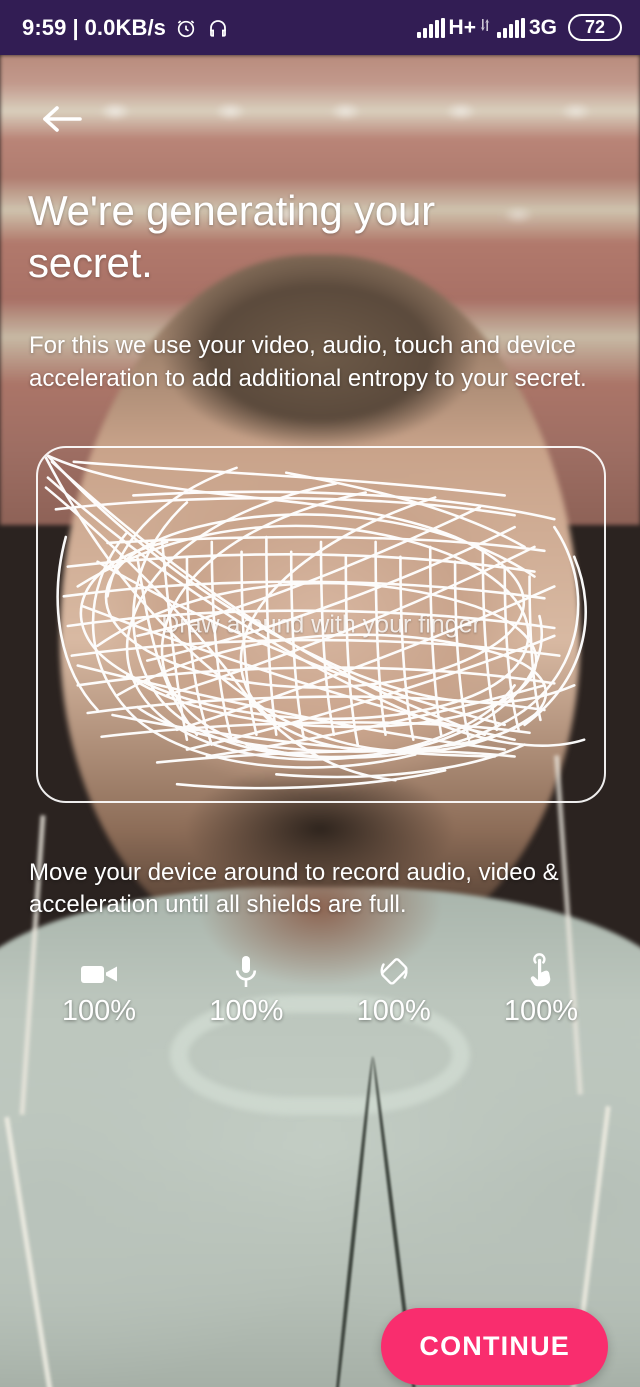 The image size is (640, 1387). I want to click on status-bar: 9:59 | 0.0KB/s H+ 3G 72, so click(320, 27).